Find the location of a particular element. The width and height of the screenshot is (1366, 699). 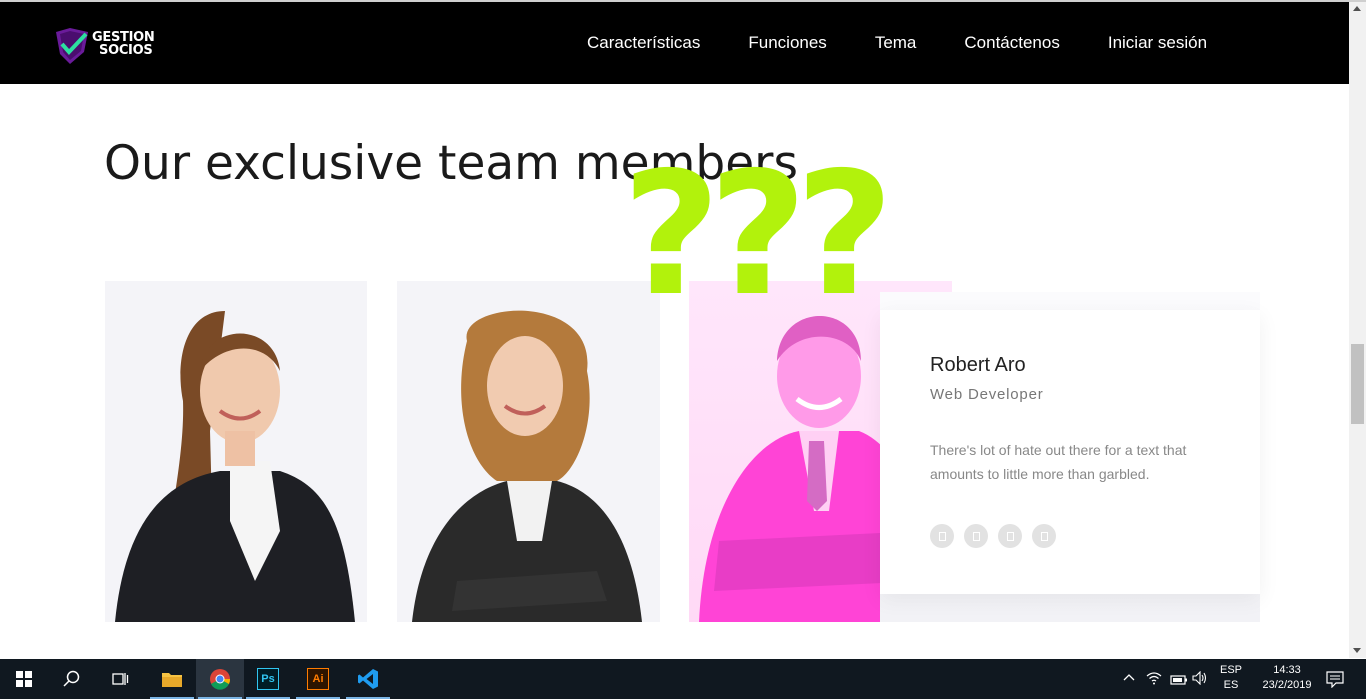

social-twitter-icon is located at coordinates (976, 536).